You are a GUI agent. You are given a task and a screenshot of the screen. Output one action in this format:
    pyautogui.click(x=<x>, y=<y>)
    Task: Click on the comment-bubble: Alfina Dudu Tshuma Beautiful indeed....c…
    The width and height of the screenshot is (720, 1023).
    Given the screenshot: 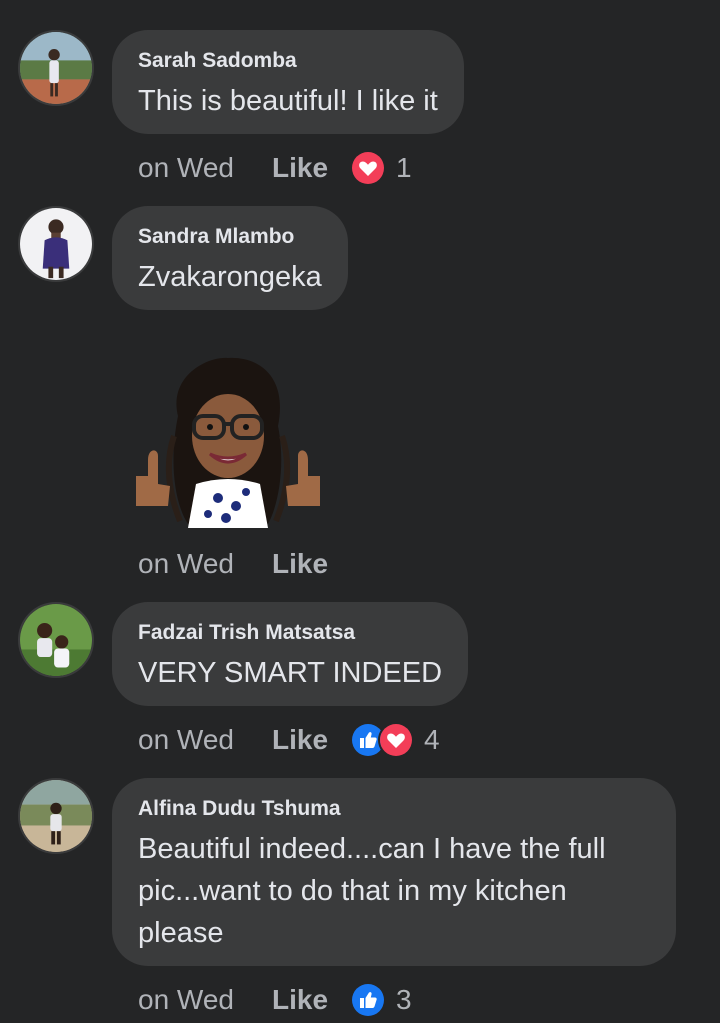 What is the action you would take?
    pyautogui.click(x=394, y=872)
    